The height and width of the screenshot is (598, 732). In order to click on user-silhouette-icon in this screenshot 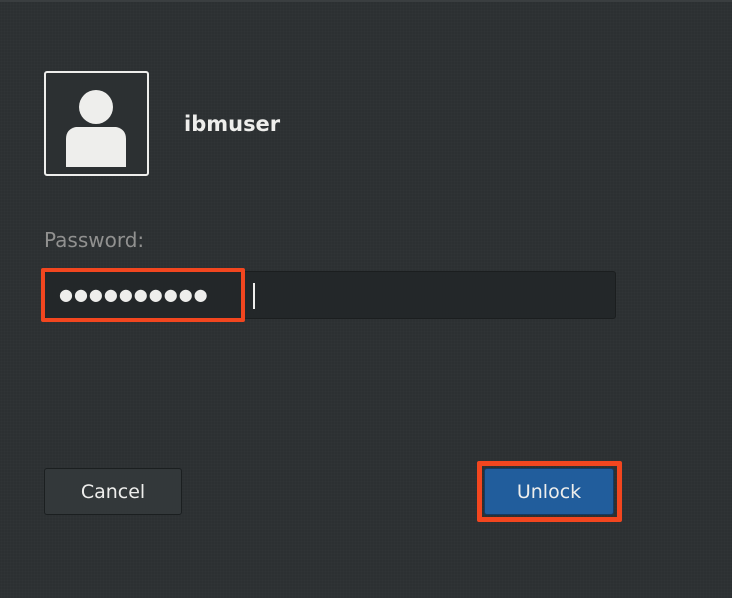, I will do `click(96, 128)`.